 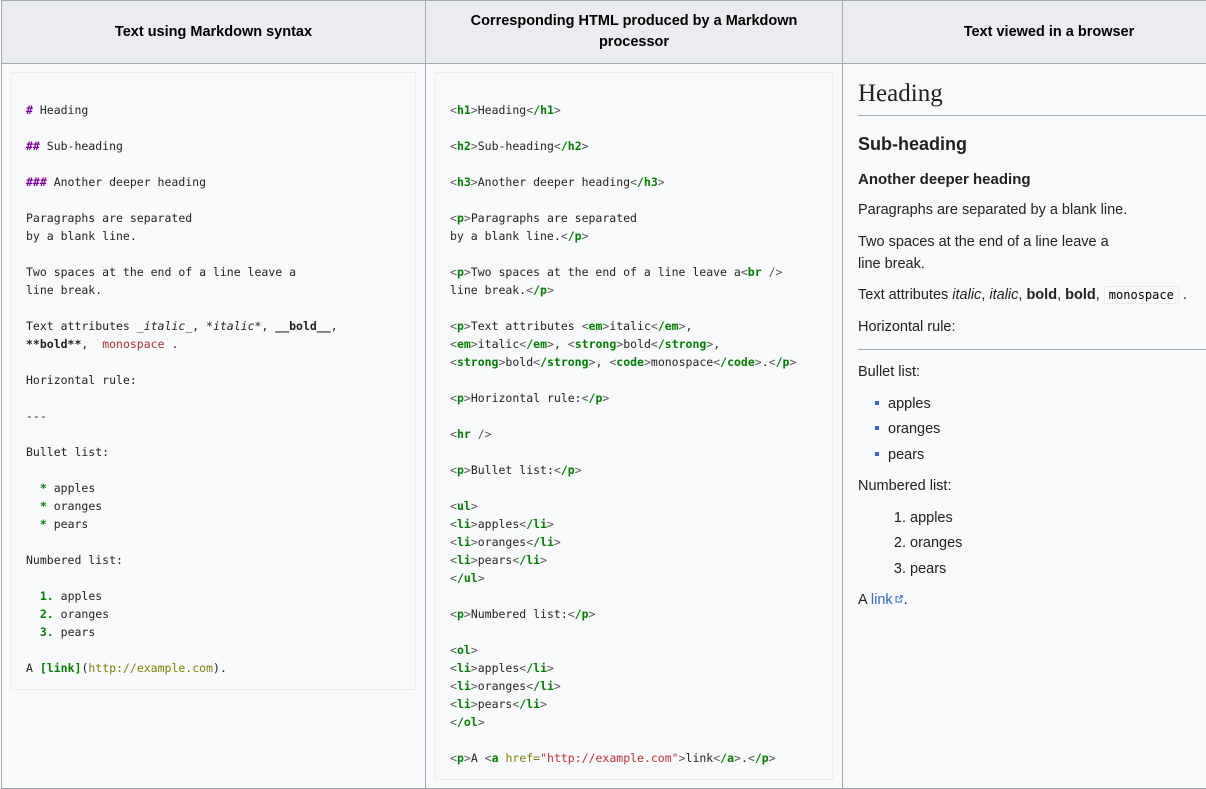 I want to click on rendered-bold-2: bold, so click(x=1080, y=295).